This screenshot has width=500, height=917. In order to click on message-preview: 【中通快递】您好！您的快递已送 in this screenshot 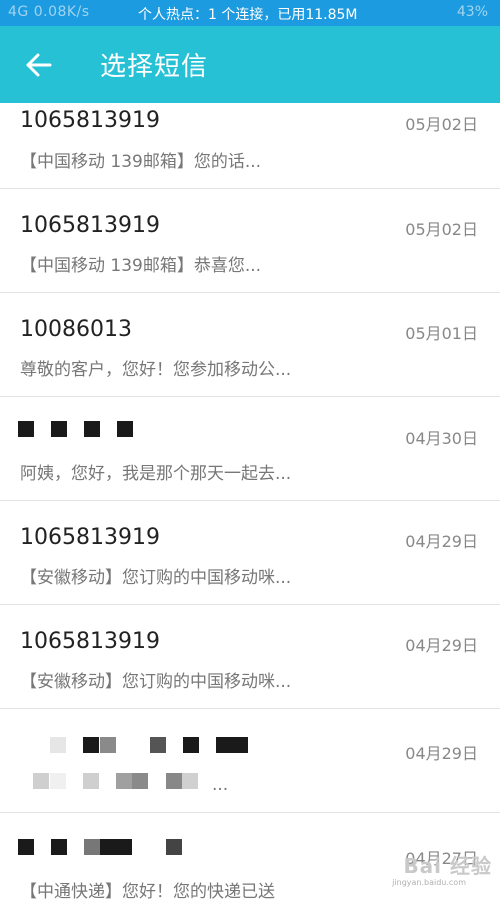, I will do `click(147, 892)`.